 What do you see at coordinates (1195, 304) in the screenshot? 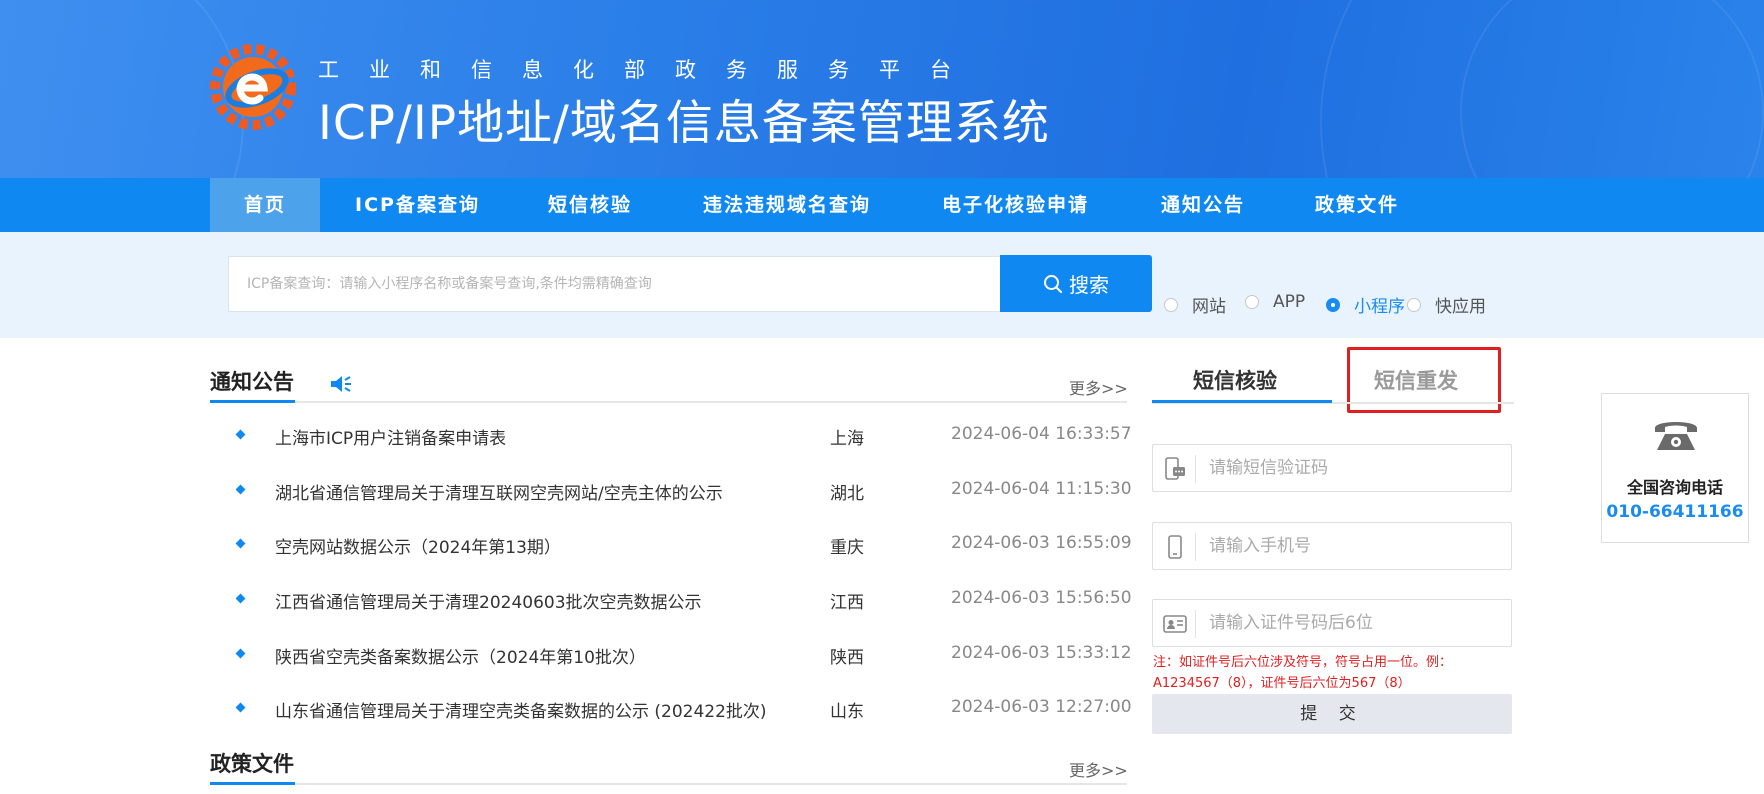
I see `radio-website: 网站` at bounding box center [1195, 304].